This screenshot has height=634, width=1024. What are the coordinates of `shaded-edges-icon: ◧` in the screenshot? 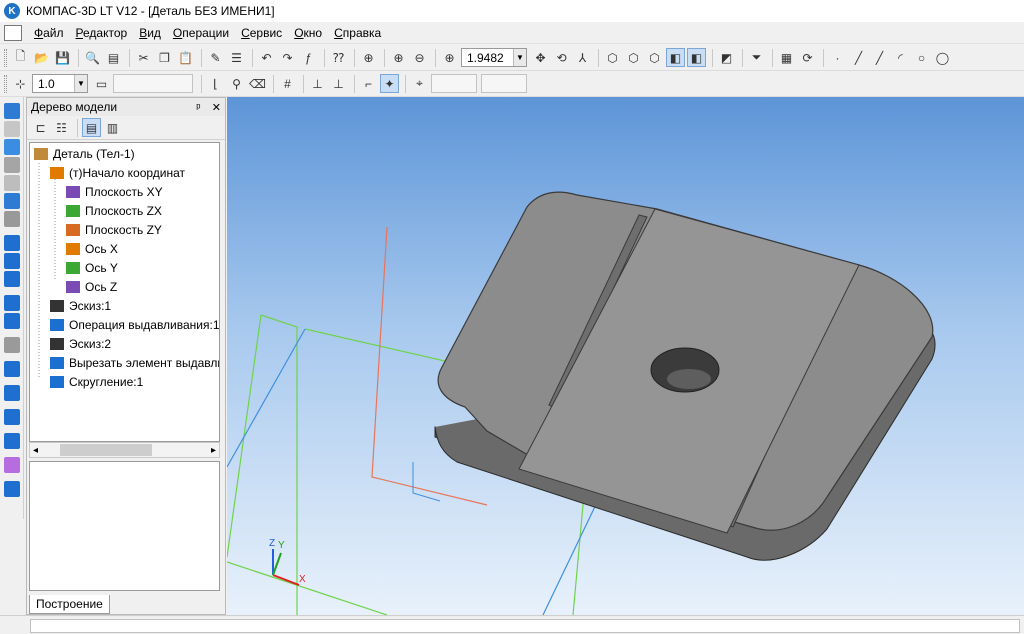 It's located at (696, 57).